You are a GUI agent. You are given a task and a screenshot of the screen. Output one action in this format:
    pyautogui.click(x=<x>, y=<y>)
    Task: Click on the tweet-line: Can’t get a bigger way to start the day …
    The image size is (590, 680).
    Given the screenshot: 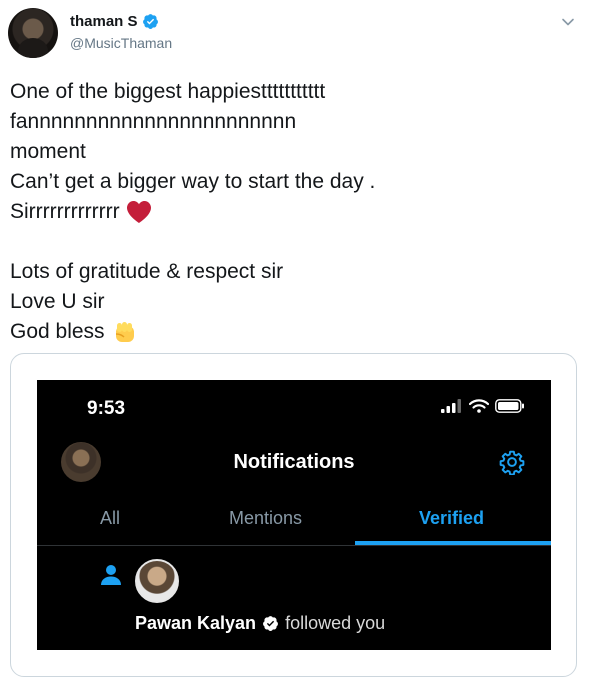 What is the action you would take?
    pyautogui.click(x=193, y=181)
    